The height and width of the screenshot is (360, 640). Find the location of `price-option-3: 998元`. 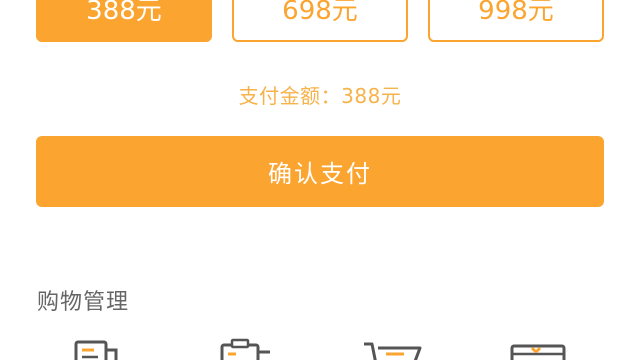

price-option-3: 998元 is located at coordinates (516, 21).